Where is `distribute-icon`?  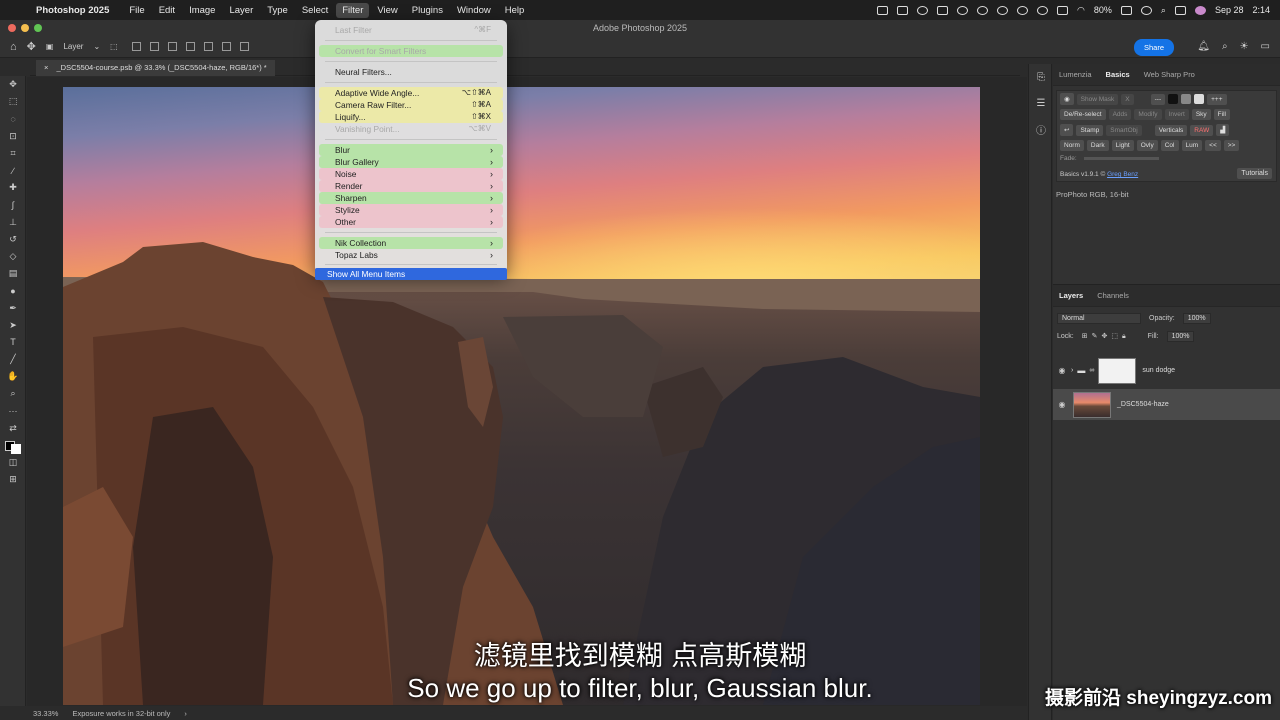
distribute-icon is located at coordinates (244, 46).